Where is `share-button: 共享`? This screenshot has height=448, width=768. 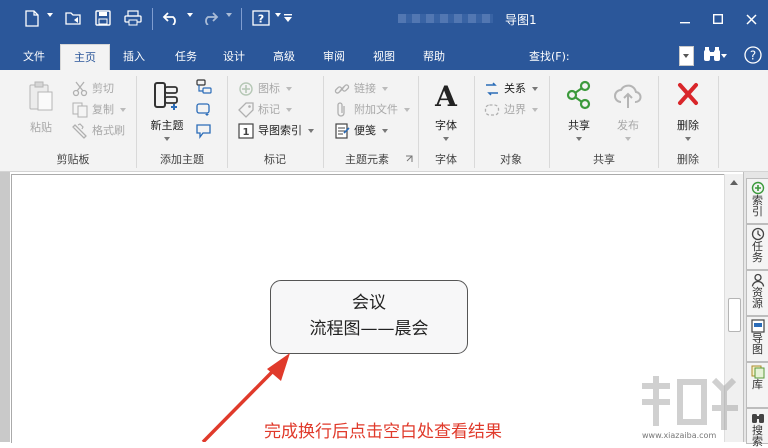 share-button: 共享 is located at coordinates (579, 110).